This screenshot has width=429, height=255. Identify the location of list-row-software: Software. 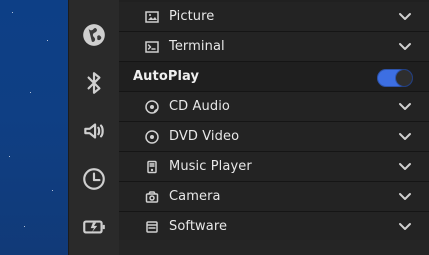
(274, 227).